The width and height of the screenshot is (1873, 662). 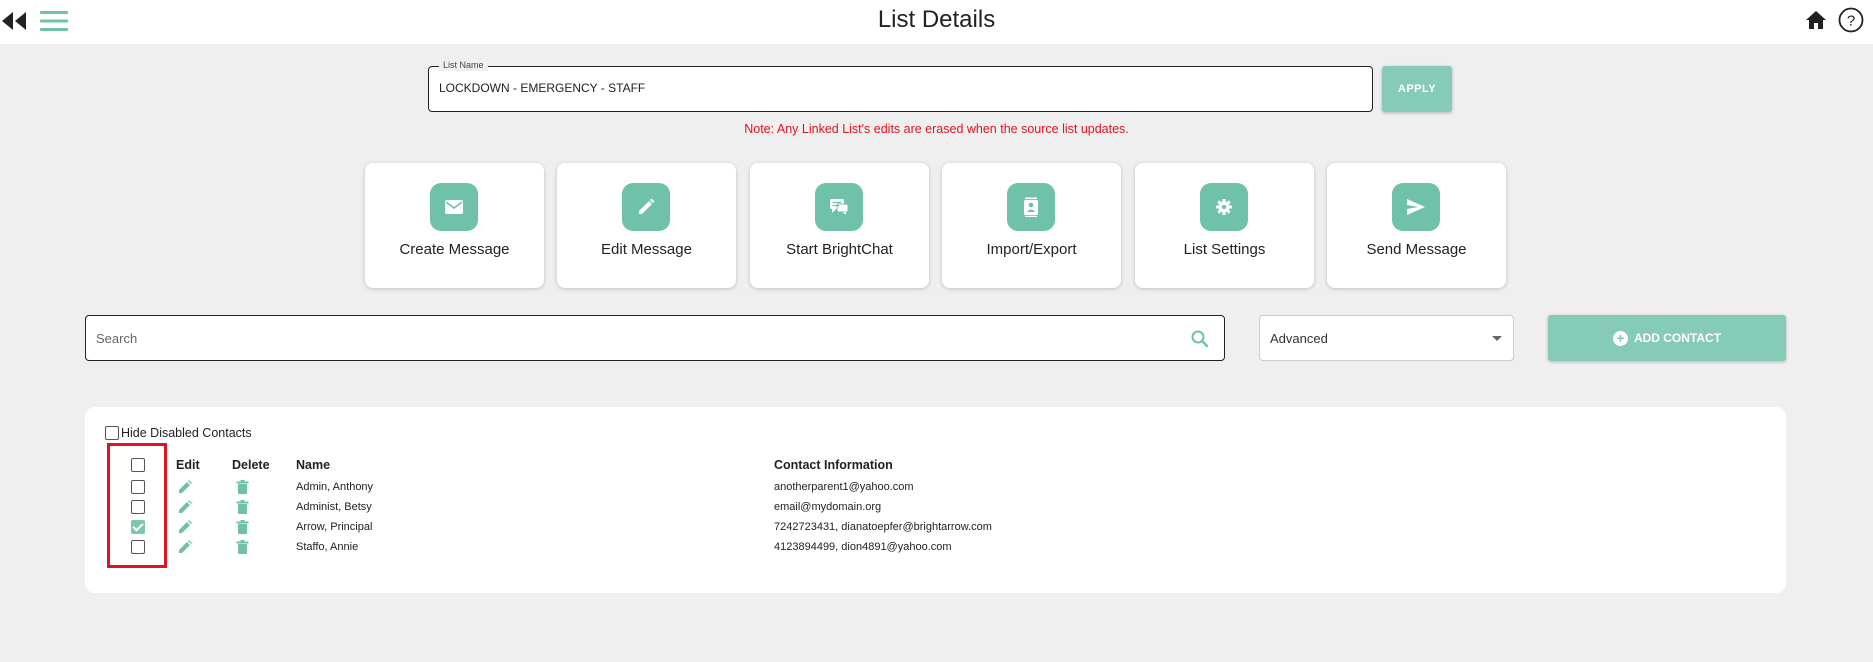 I want to click on column-header-delete: Delete, so click(x=251, y=465).